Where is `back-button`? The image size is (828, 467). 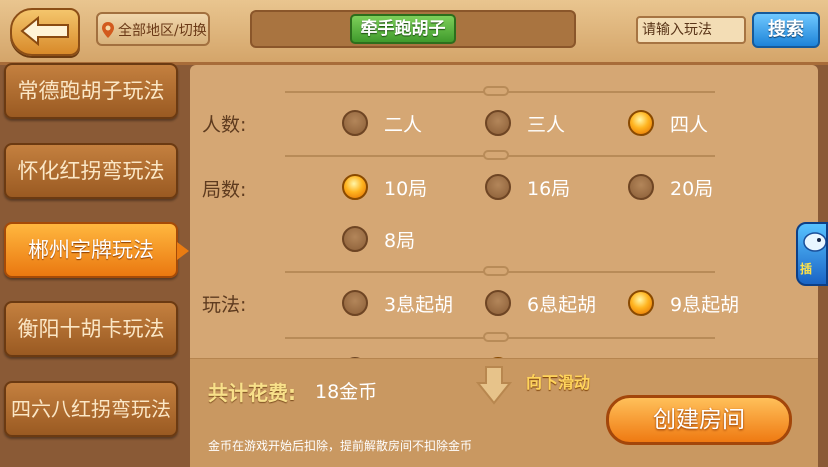
back-button is located at coordinates (45, 32).